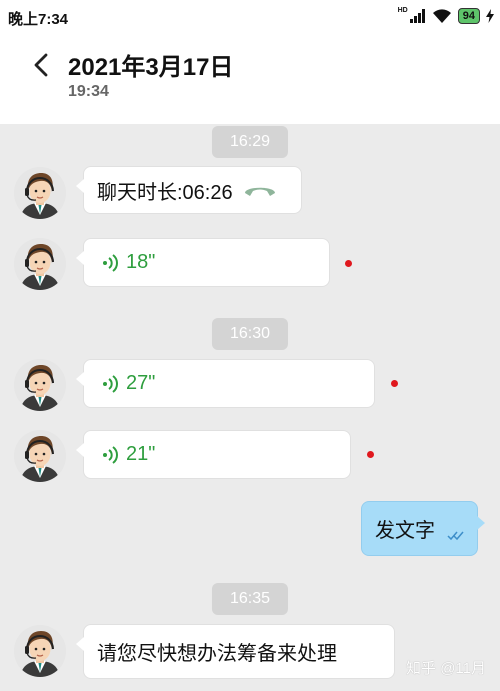  I want to click on watermark: 知乎 @11月, so click(446, 668).